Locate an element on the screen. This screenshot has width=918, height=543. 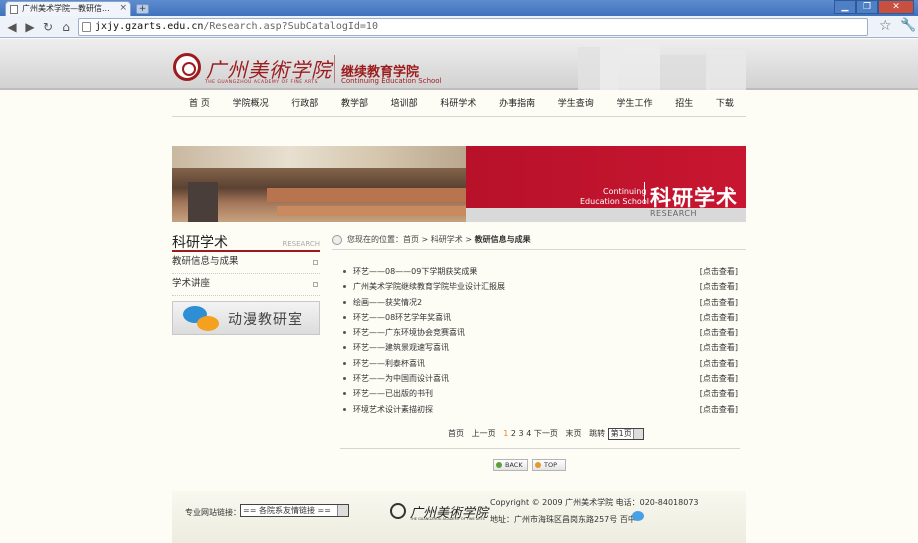
banner-en-line1: Continuing is located at coordinates (625, 191).